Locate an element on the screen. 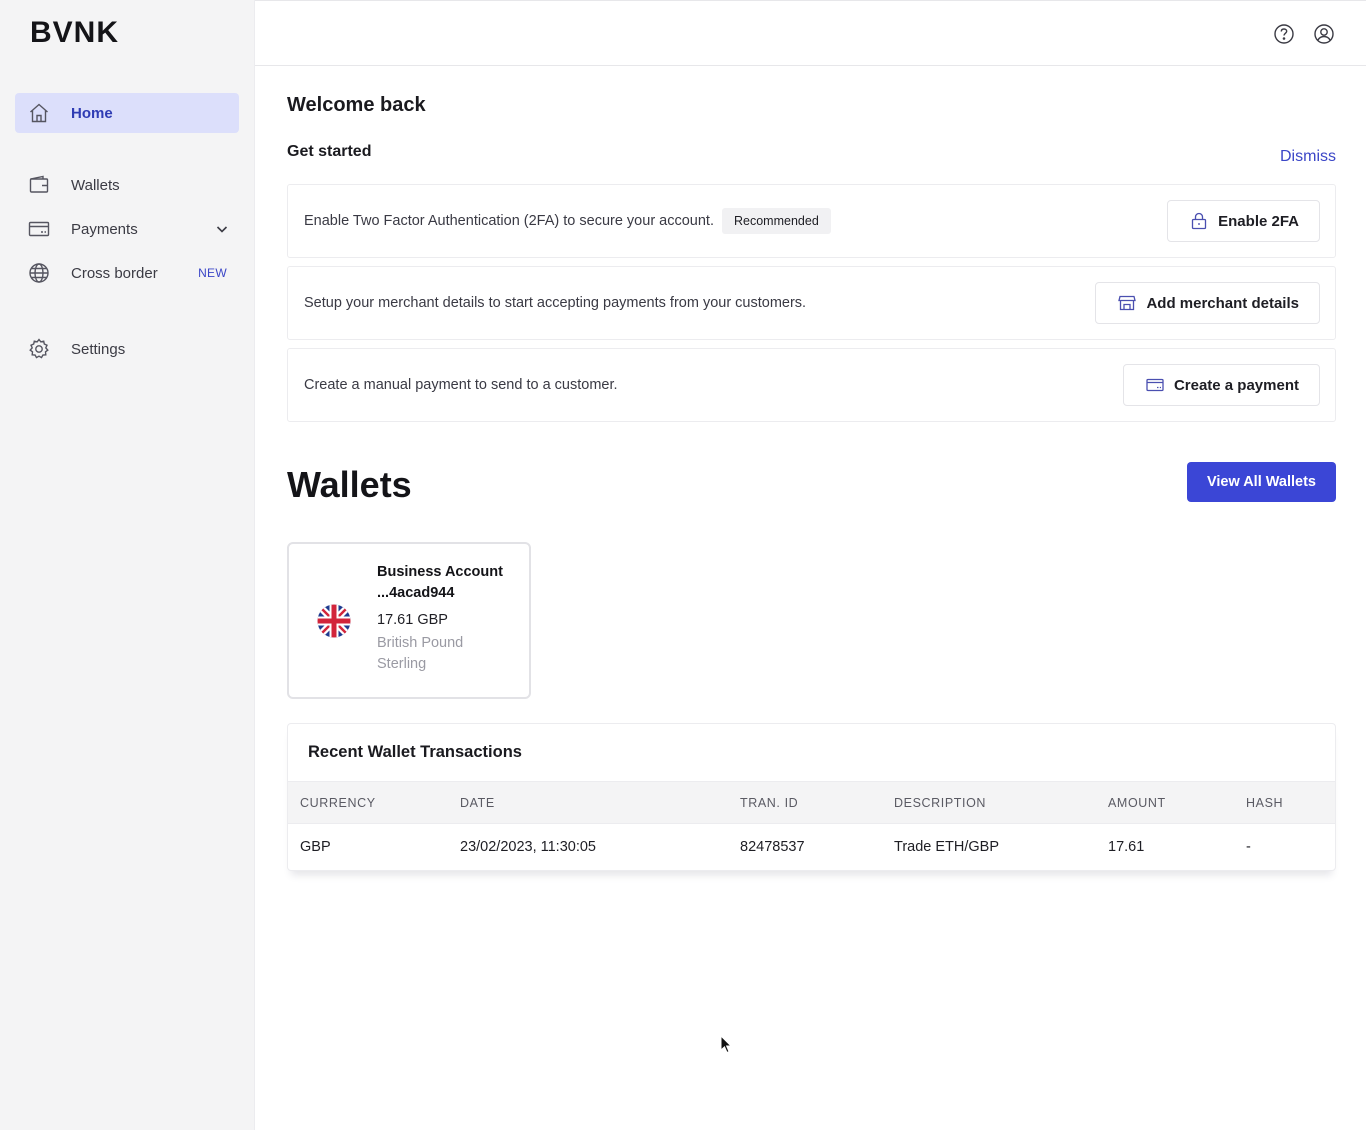 The height and width of the screenshot is (1130, 1366). sidebar-item-label: Cross border is located at coordinates (114, 273).